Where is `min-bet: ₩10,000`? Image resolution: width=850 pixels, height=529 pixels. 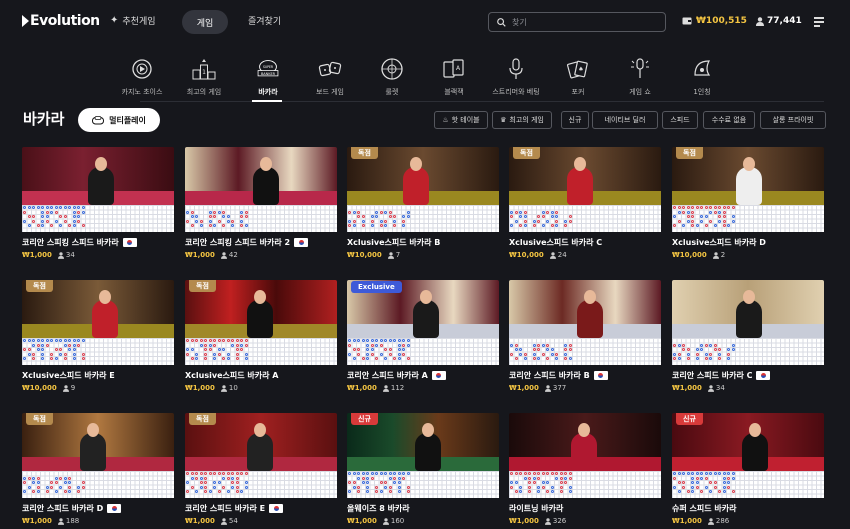 min-bet: ₩10,000 is located at coordinates (364, 255).